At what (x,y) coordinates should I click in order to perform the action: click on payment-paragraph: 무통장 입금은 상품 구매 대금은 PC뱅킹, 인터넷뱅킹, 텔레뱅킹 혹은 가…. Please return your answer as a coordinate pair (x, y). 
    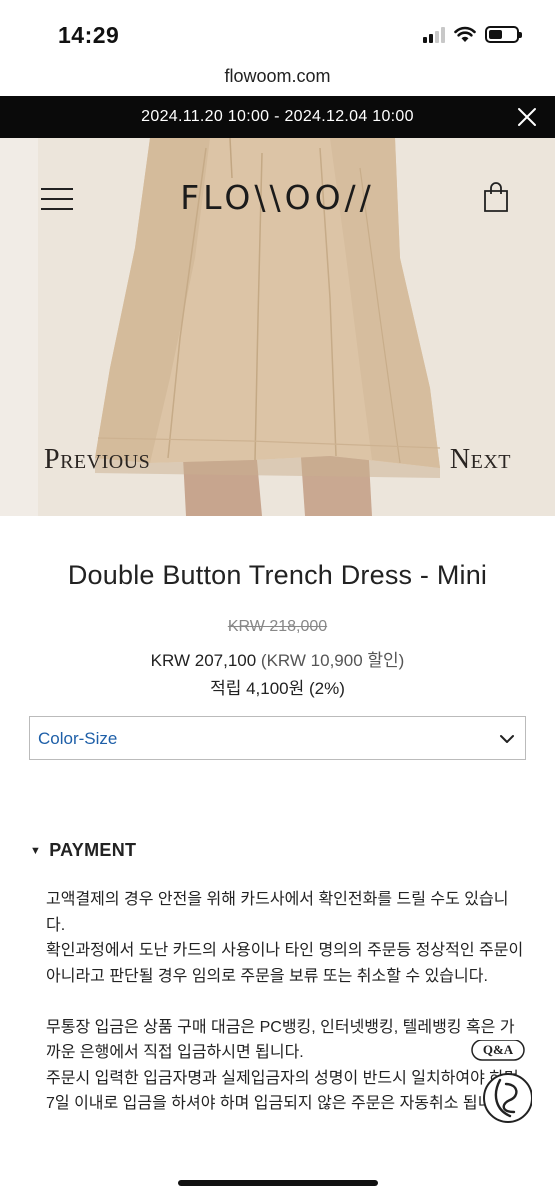
    Looking at the image, I should click on (284, 1065).